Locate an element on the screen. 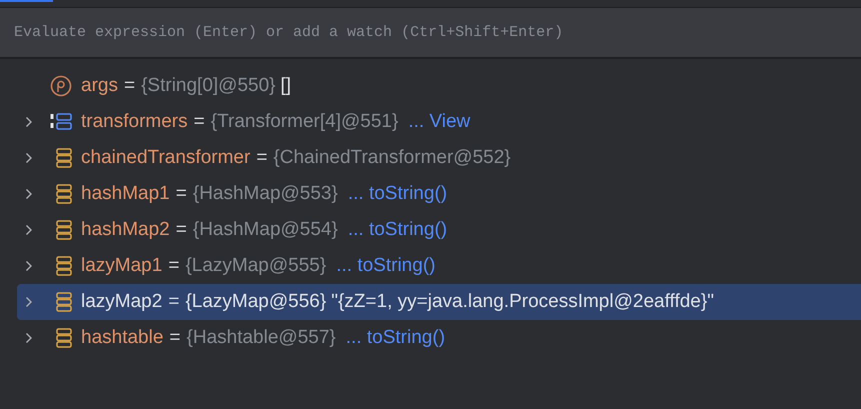 The image size is (861, 409). type-reference: {LazyMap@555} is located at coordinates (255, 266).